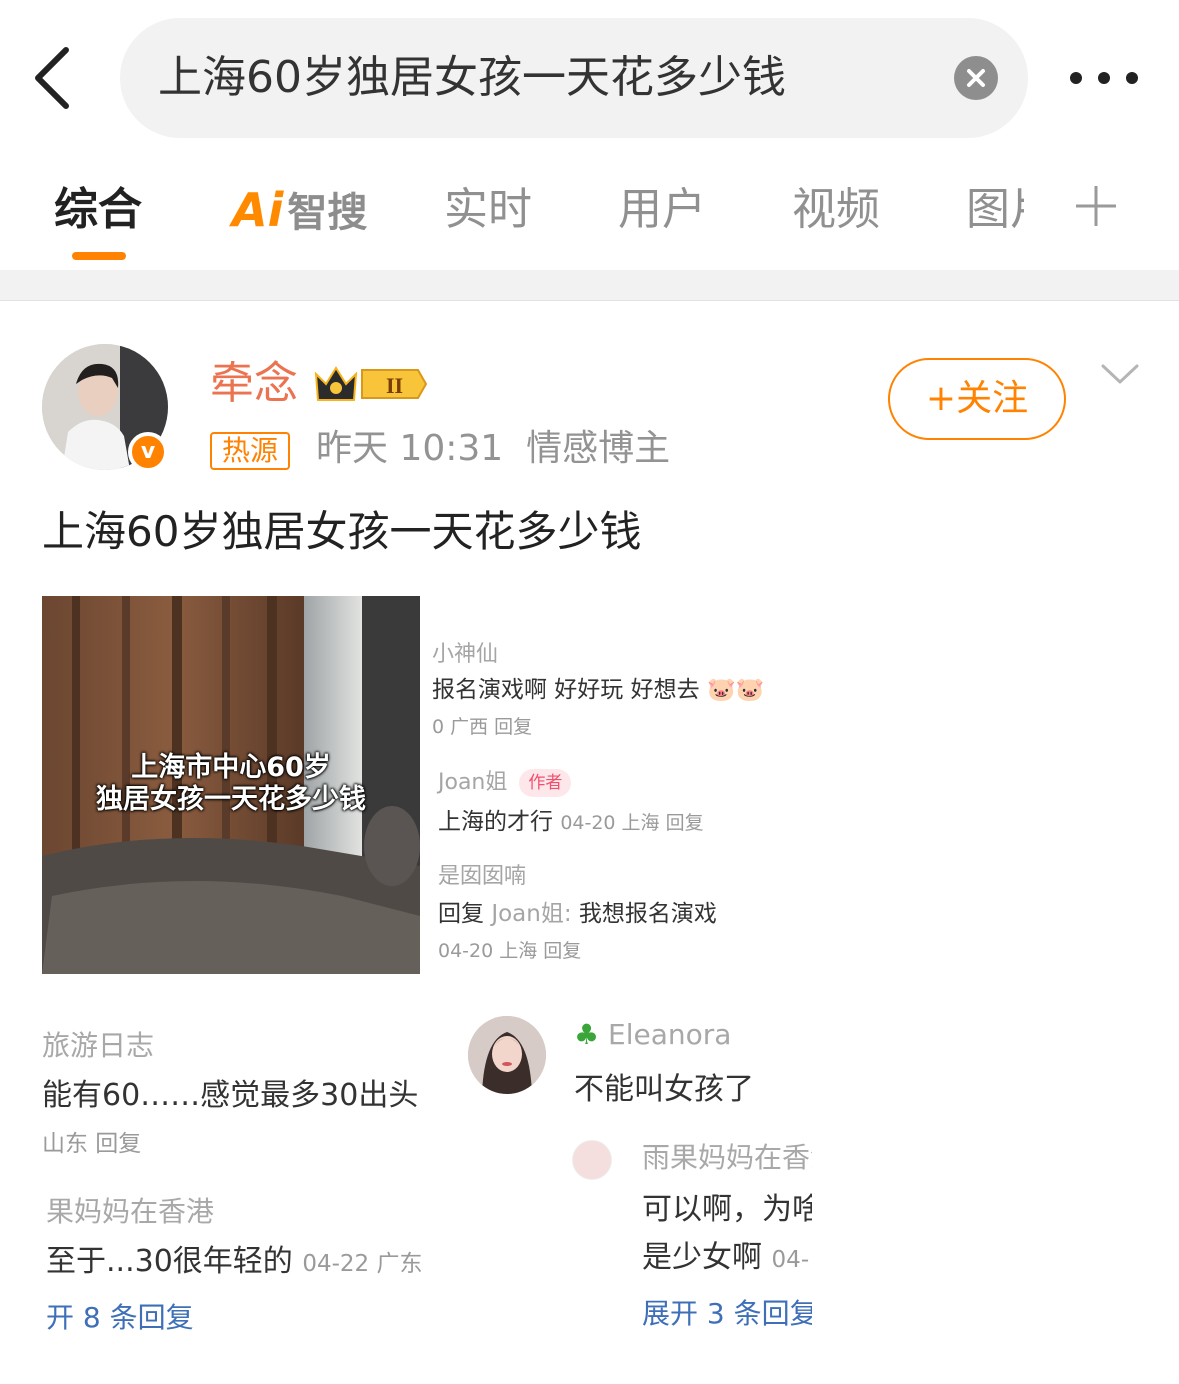 The height and width of the screenshot is (1384, 1179). I want to click on follow-button: +关注, so click(977, 399).